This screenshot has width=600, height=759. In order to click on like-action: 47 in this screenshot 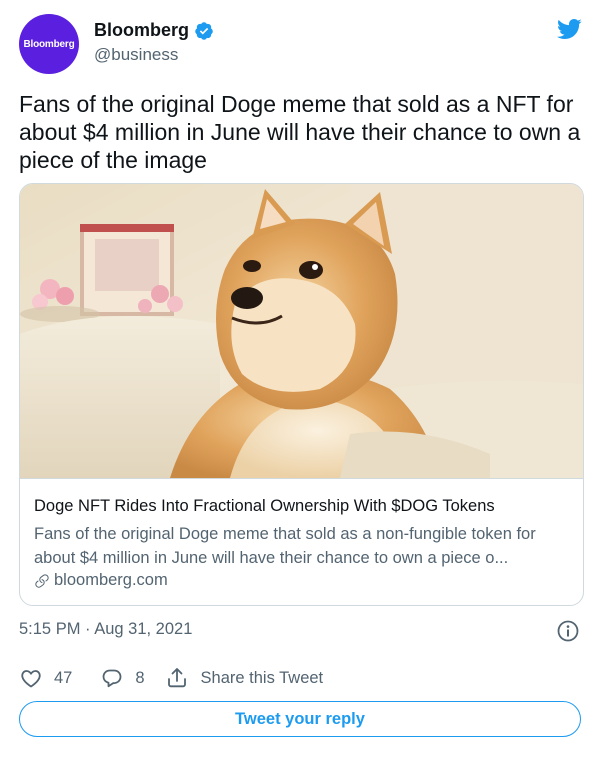, I will do `click(45, 678)`.